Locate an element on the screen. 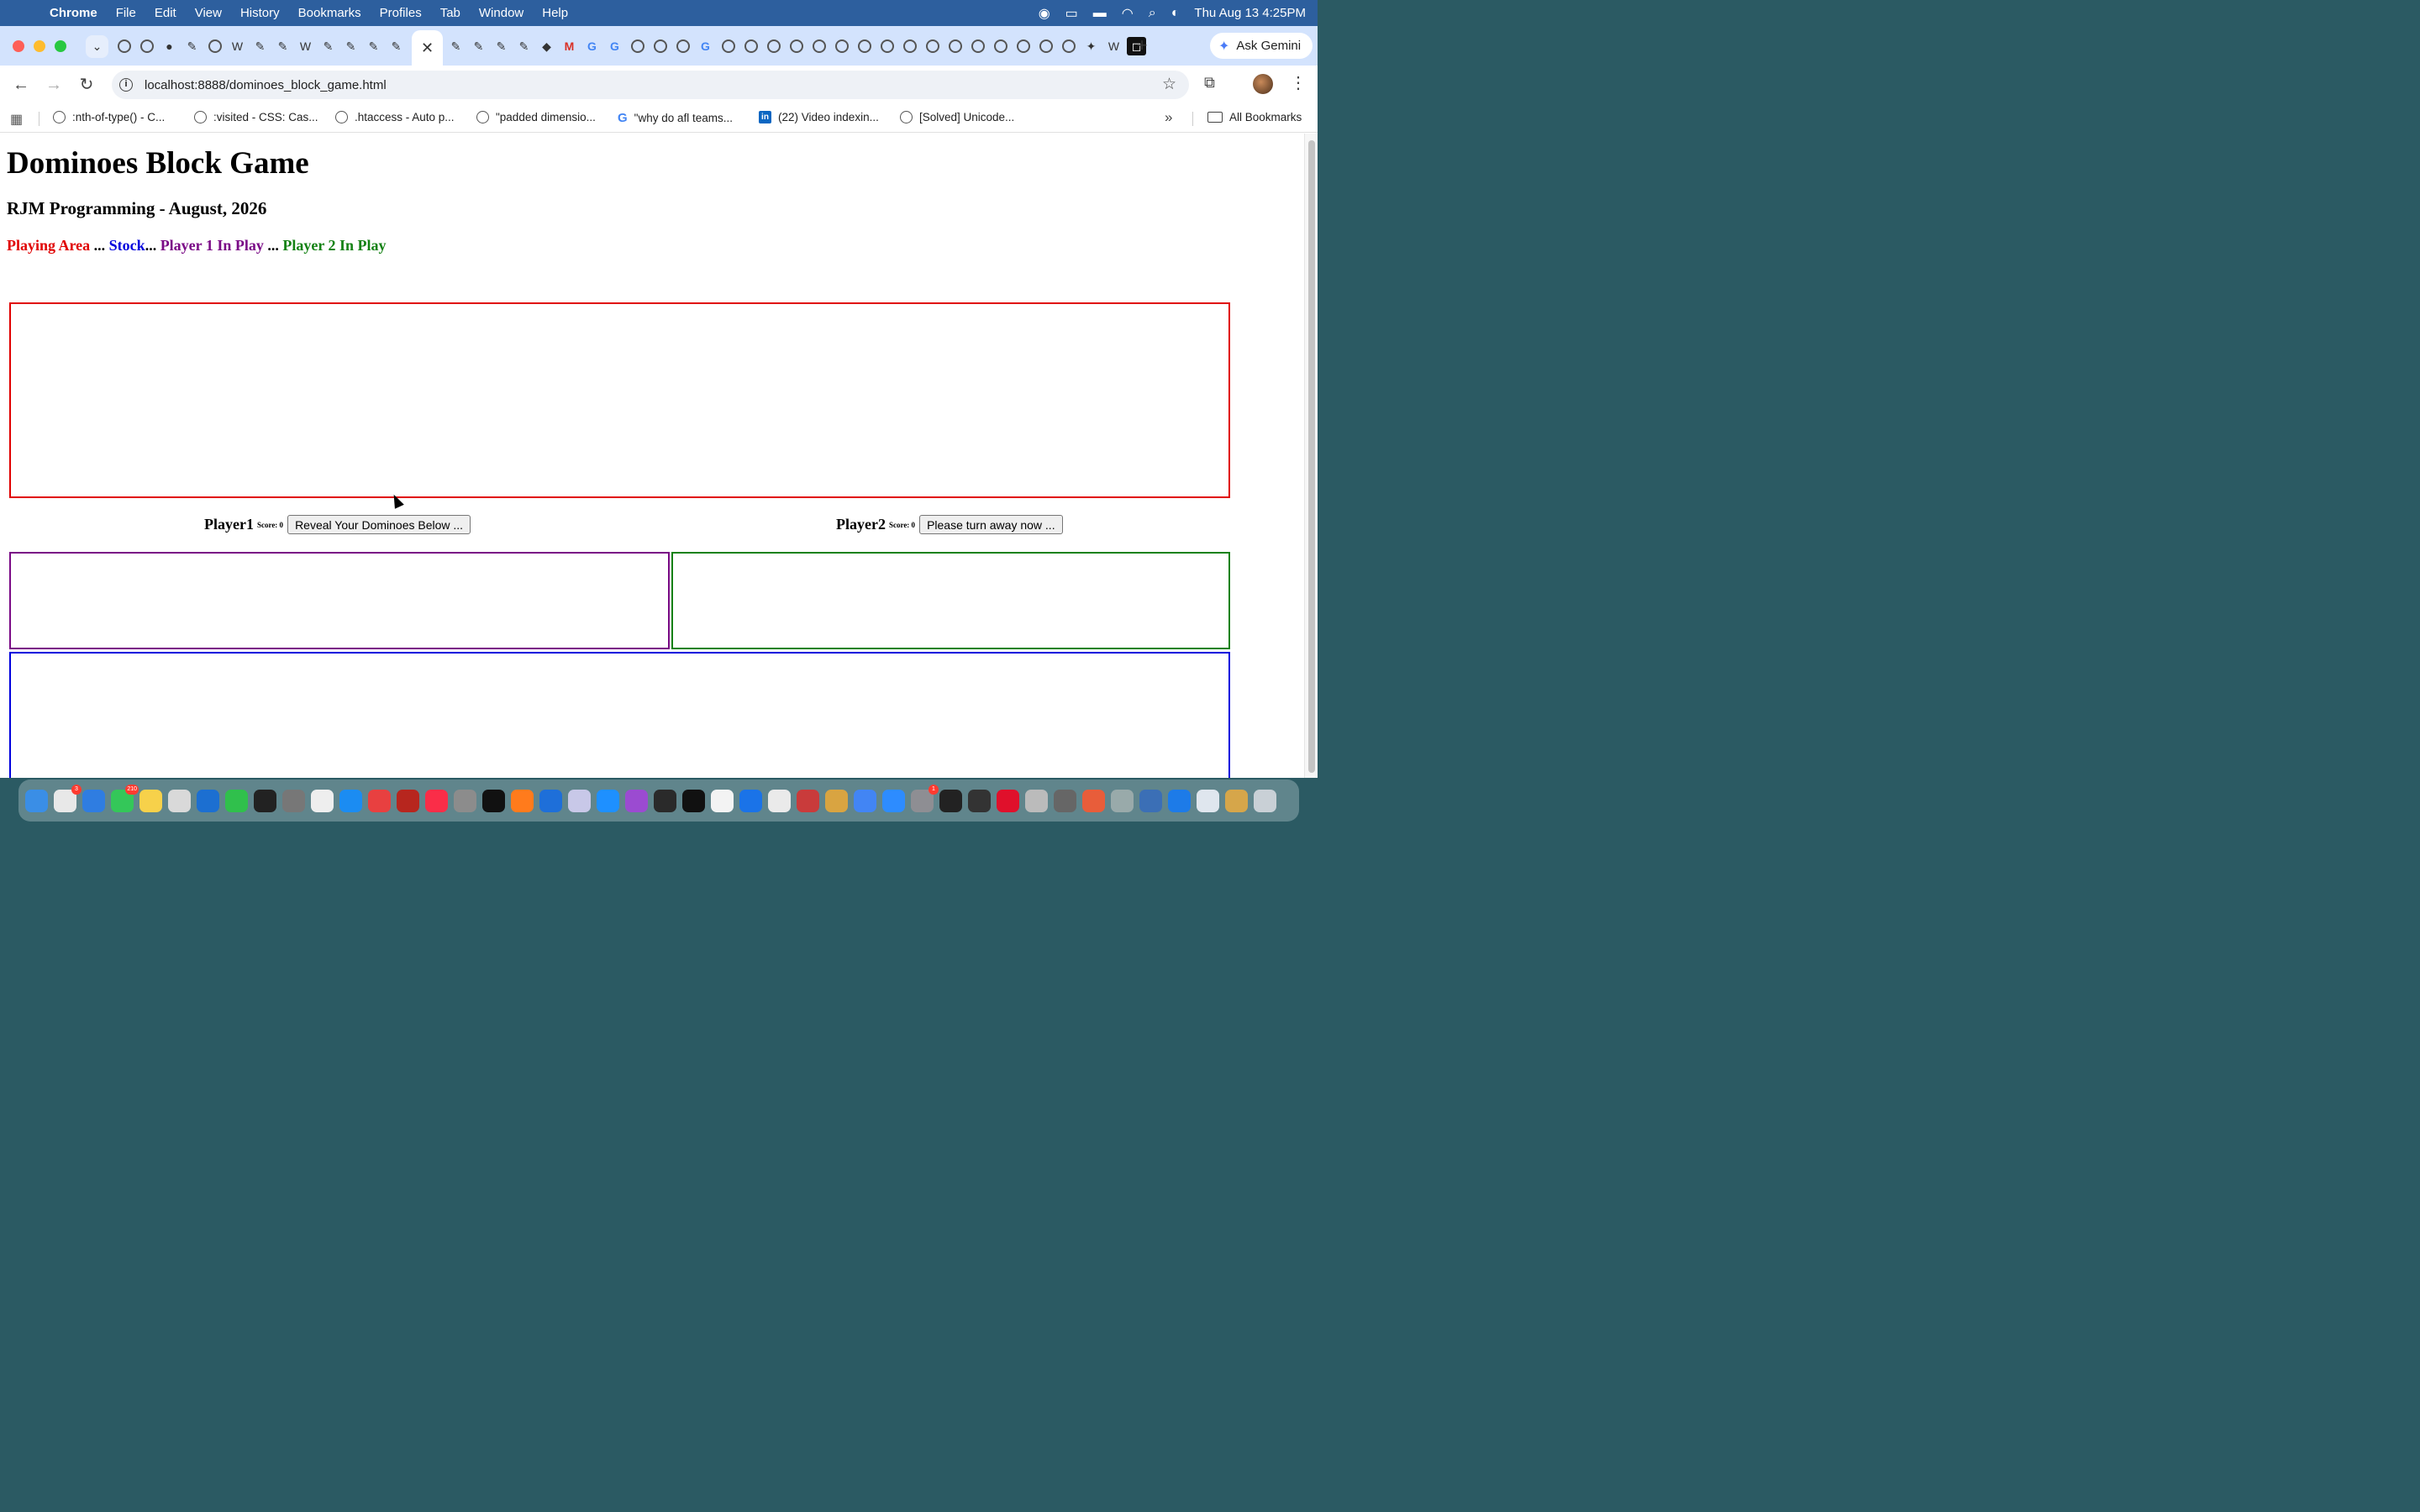 Image resolution: width=2420 pixels, height=1512 pixels. all-bookmarks-button: All Bookmarks is located at coordinates (1255, 117).